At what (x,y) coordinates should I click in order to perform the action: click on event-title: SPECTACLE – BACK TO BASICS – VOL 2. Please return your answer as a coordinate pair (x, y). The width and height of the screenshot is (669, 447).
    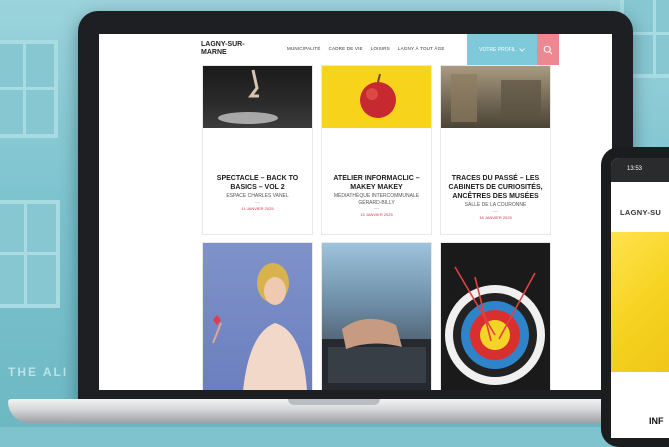
    Looking at the image, I should click on (257, 183).